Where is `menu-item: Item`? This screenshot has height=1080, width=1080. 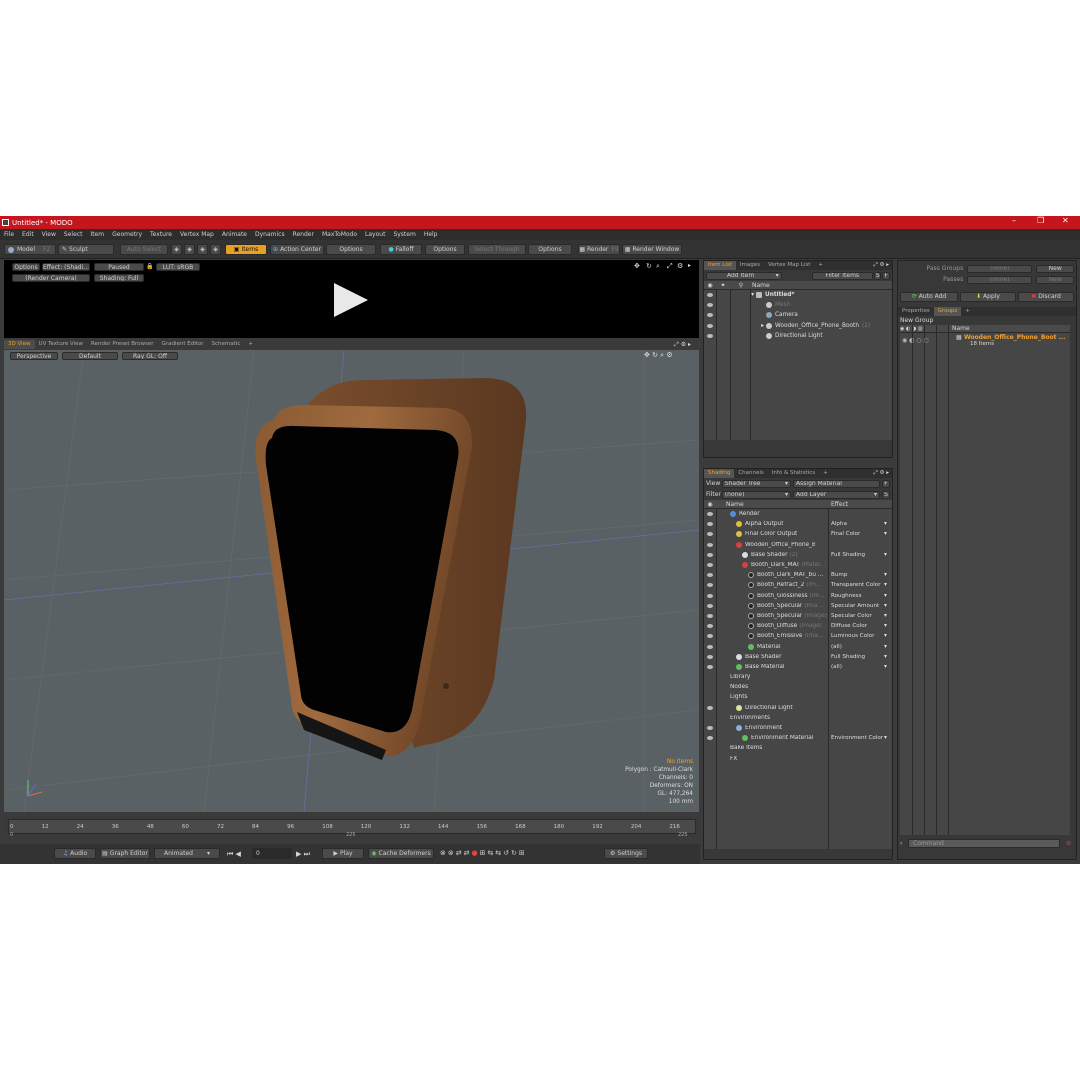
menu-item: Item is located at coordinates (97, 234).